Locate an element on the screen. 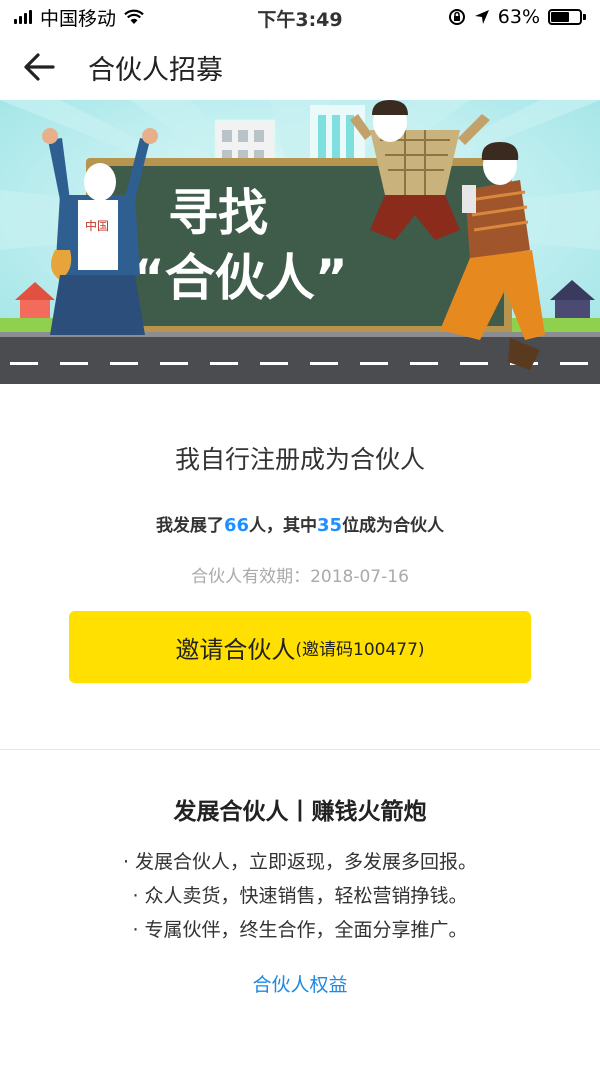 This screenshot has width=600, height=1067. battery-icon is located at coordinates (567, 17).